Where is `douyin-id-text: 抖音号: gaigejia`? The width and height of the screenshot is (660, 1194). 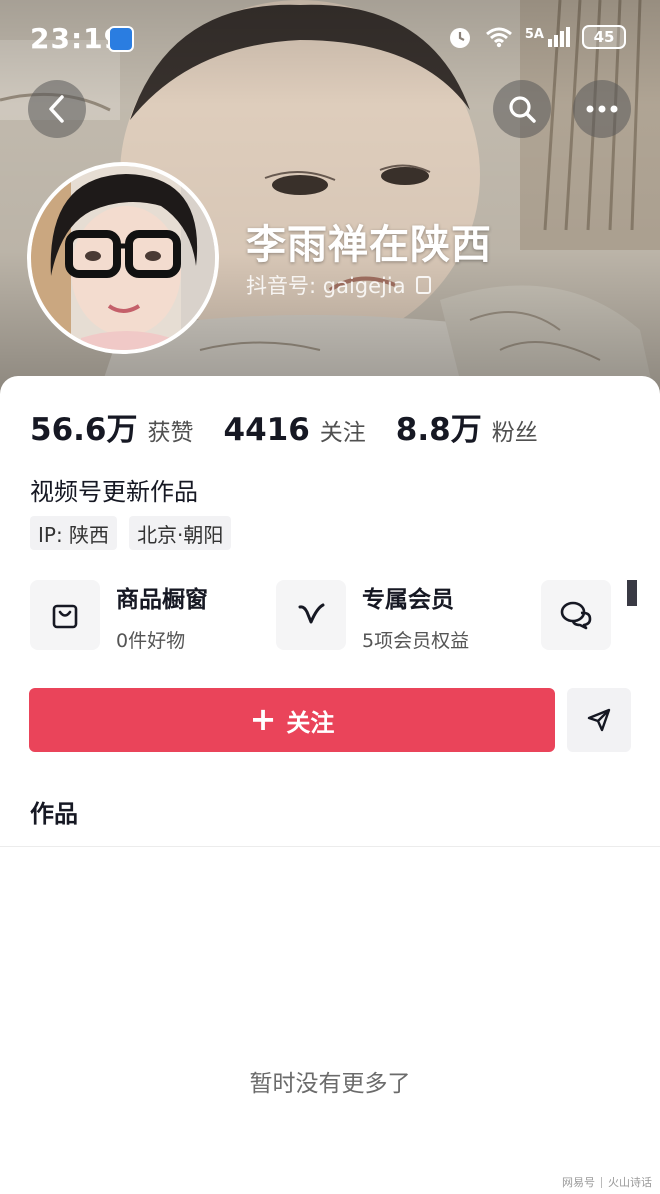 douyin-id-text: 抖音号: gaigejia is located at coordinates (326, 286).